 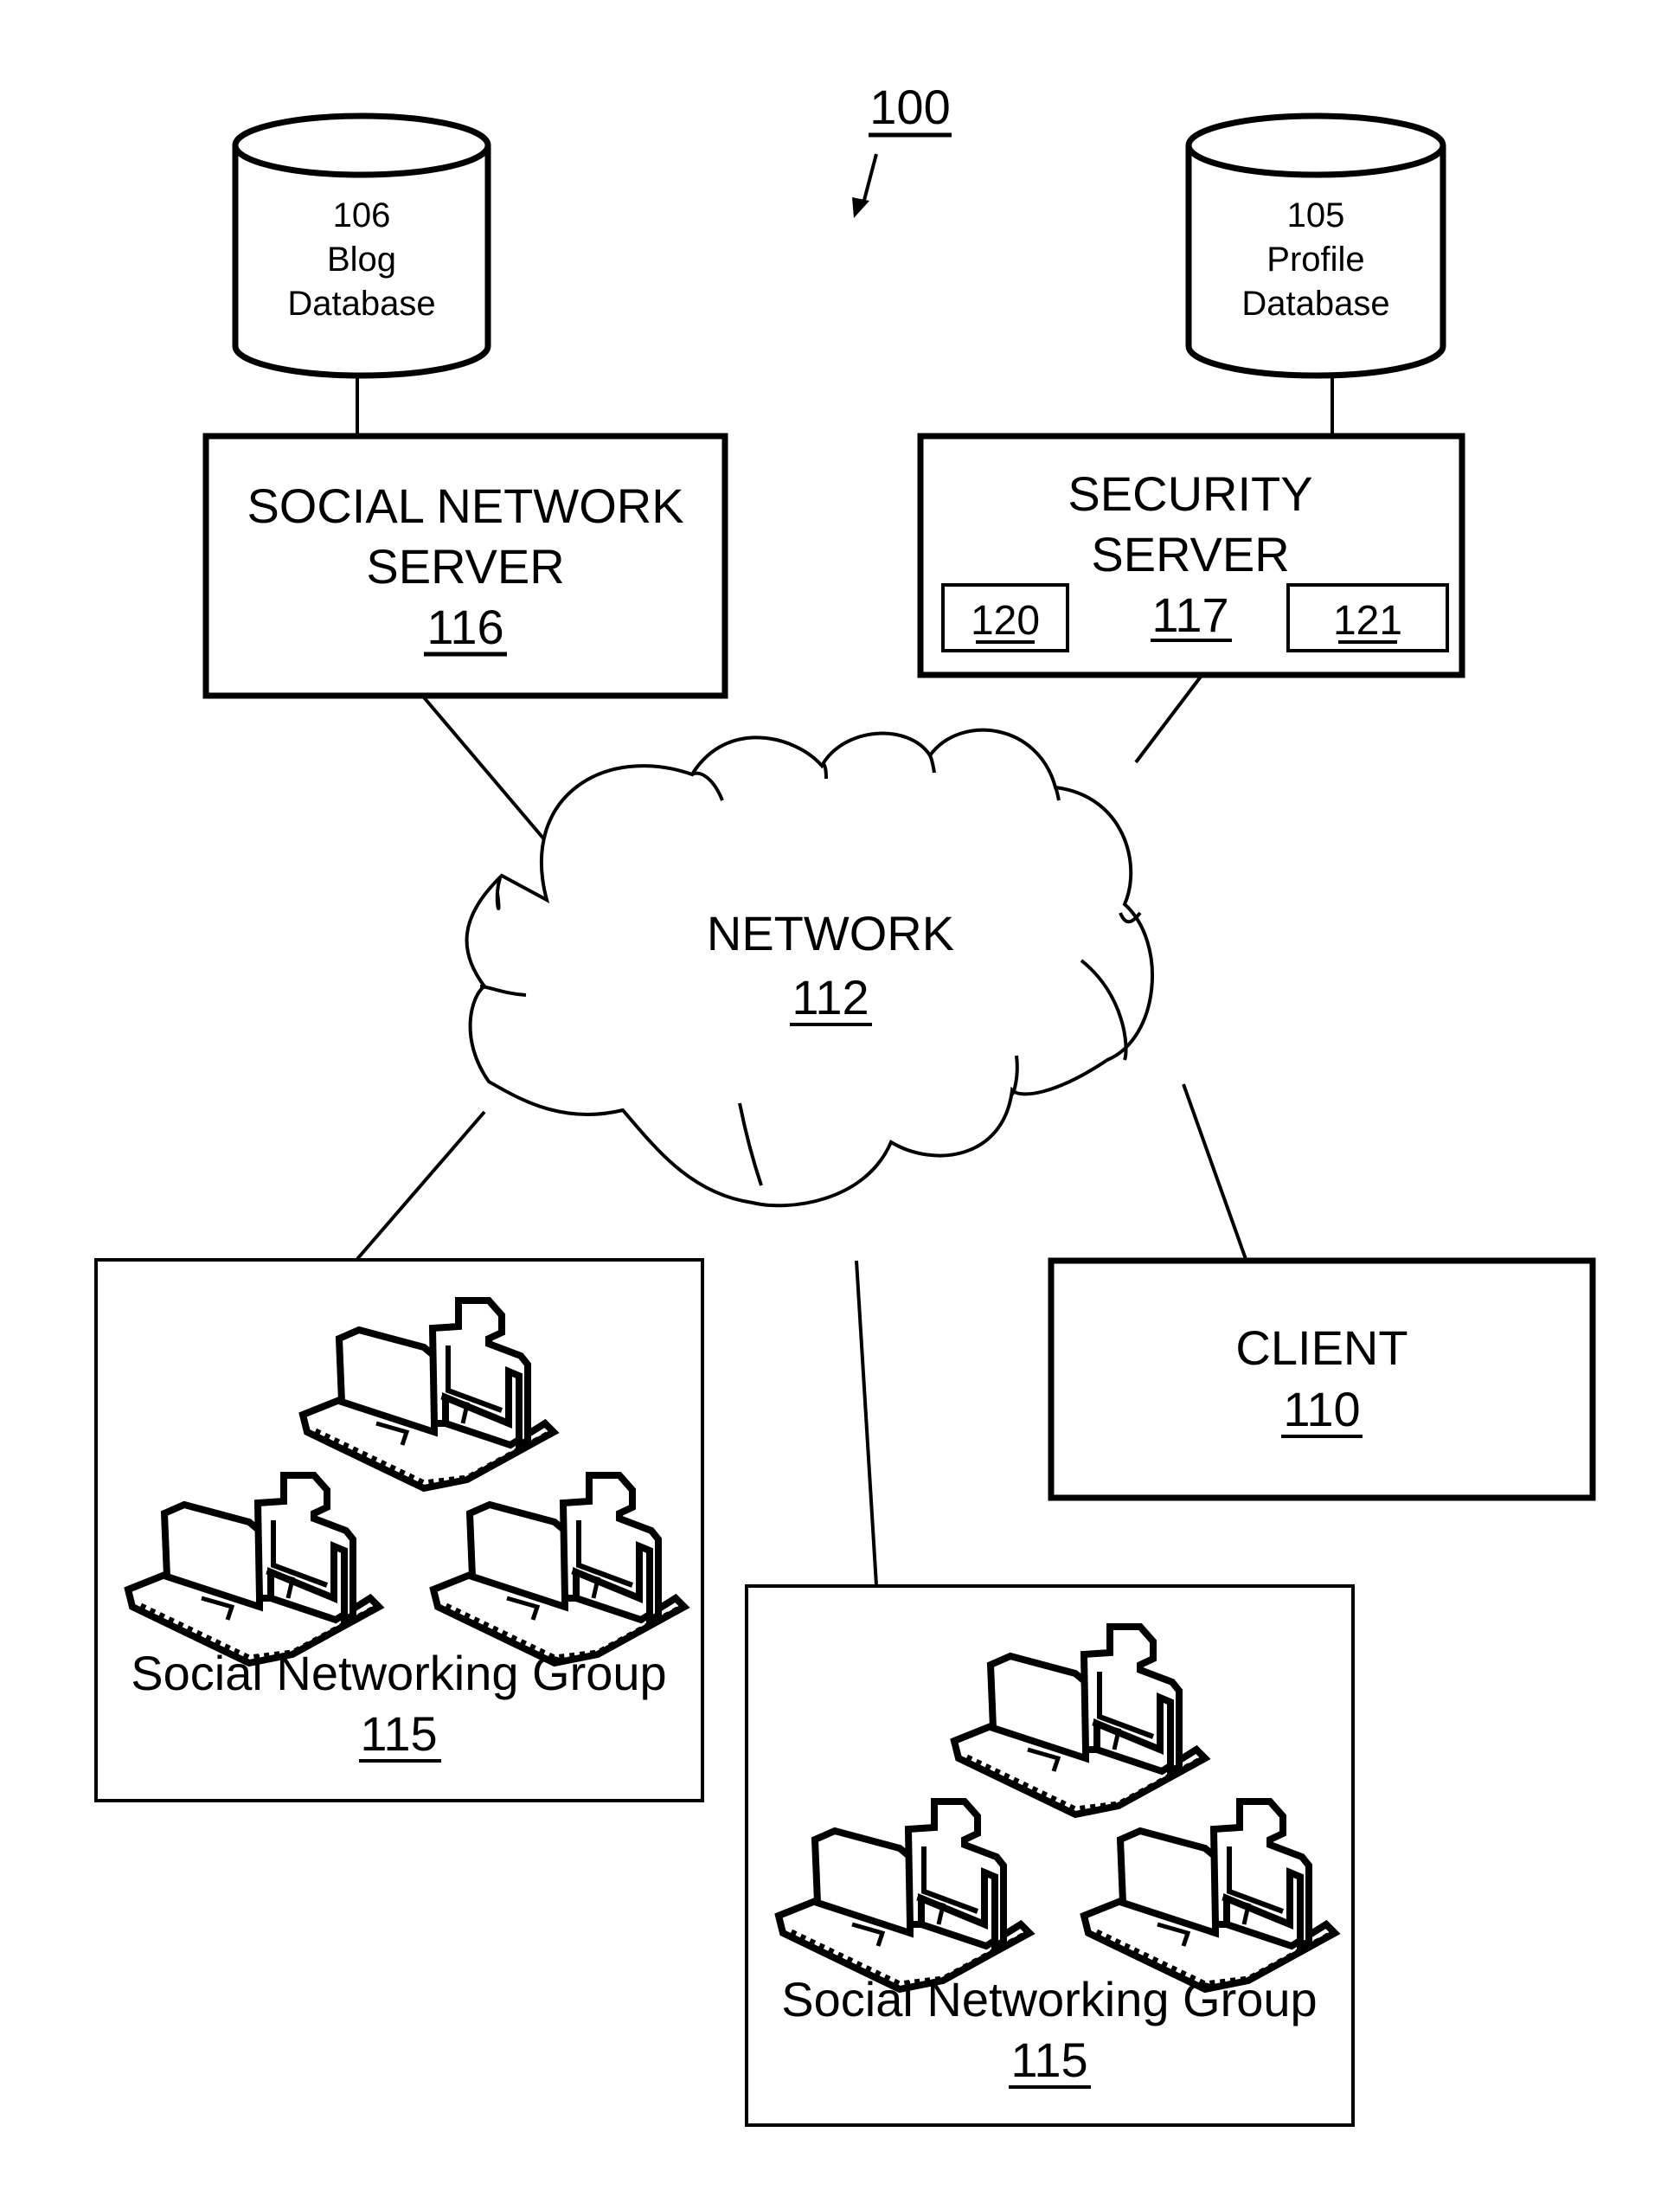 What do you see at coordinates (464, 627) in the screenshot?
I see `sn-server-ref: 116` at bounding box center [464, 627].